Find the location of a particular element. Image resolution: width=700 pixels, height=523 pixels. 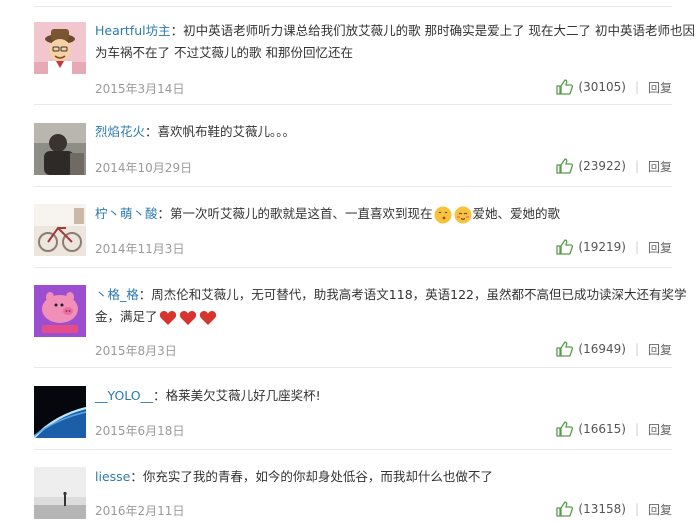

silhouette-landscape-avatar-icon is located at coordinates (60, 493).